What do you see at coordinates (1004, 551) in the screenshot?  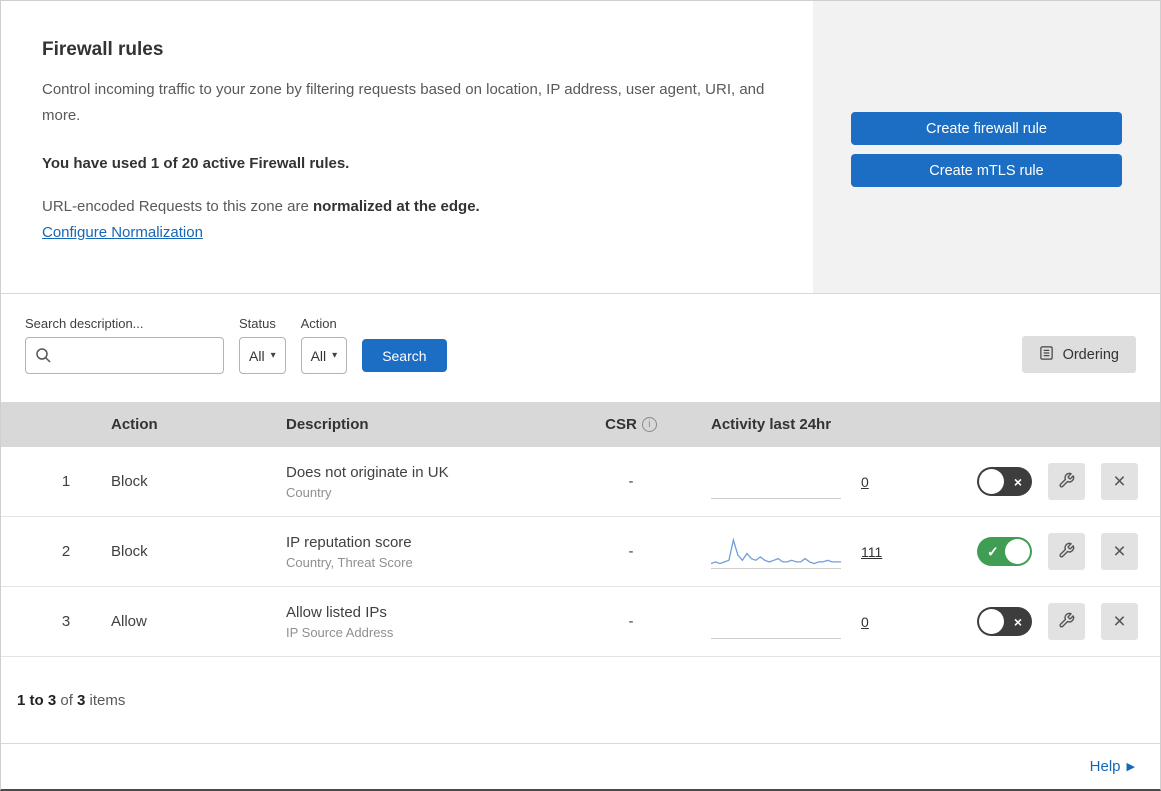 I see `rule-enabled-toggle: ✓` at bounding box center [1004, 551].